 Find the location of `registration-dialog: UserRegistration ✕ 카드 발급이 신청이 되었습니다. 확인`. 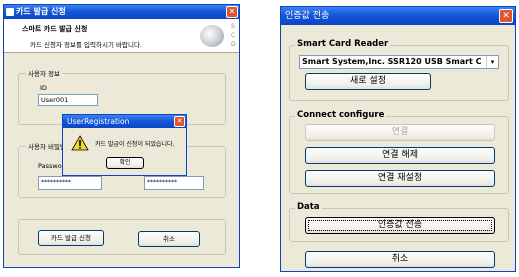

registration-dialog: UserRegistration ✕ 카드 발급이 신청이 되었습니다. 확인 is located at coordinates (124, 145).